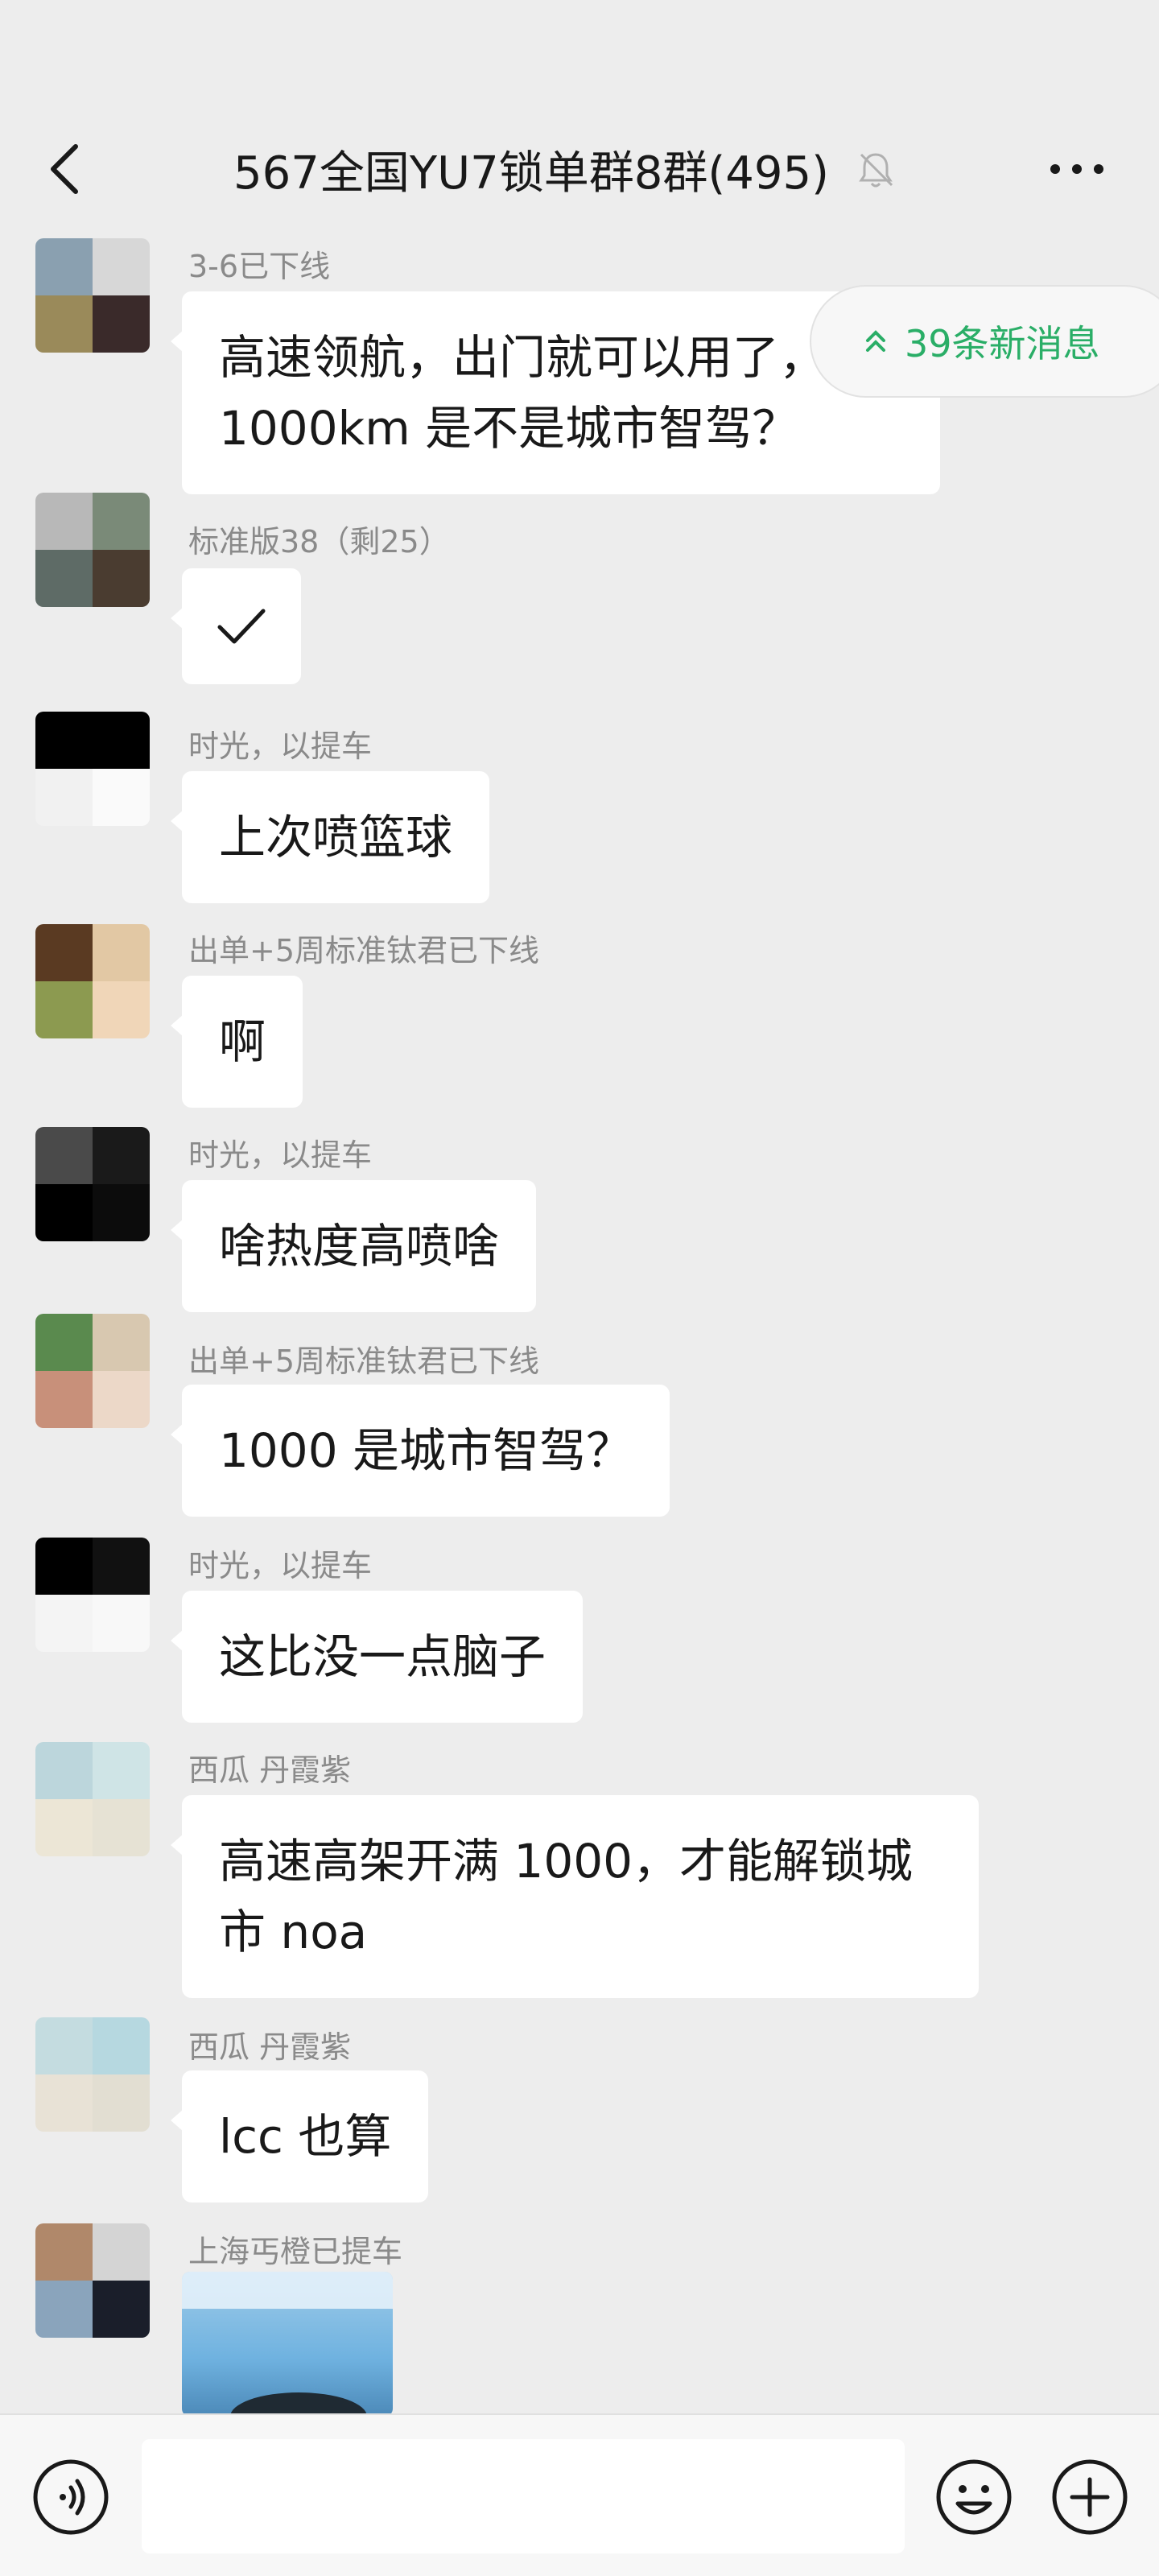  Describe the element at coordinates (259, 266) in the screenshot. I see `sender-name: 3-6已下线` at that location.